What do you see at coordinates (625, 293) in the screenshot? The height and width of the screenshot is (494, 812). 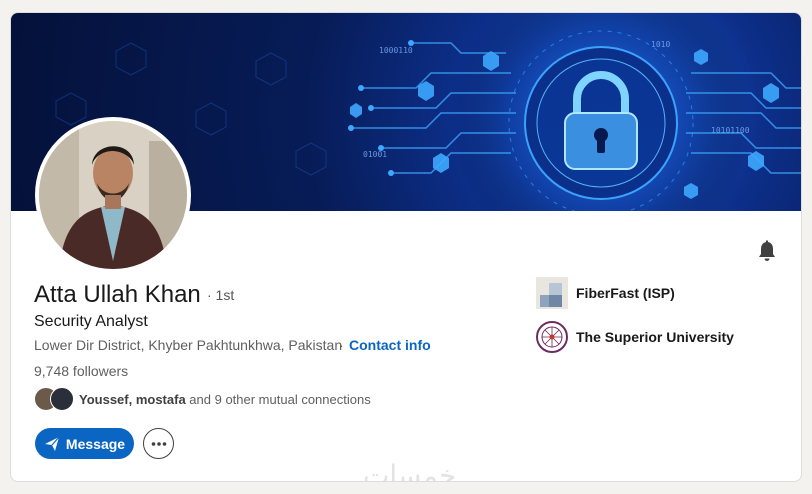 I see `org-name: FiberFast (ISP)` at bounding box center [625, 293].